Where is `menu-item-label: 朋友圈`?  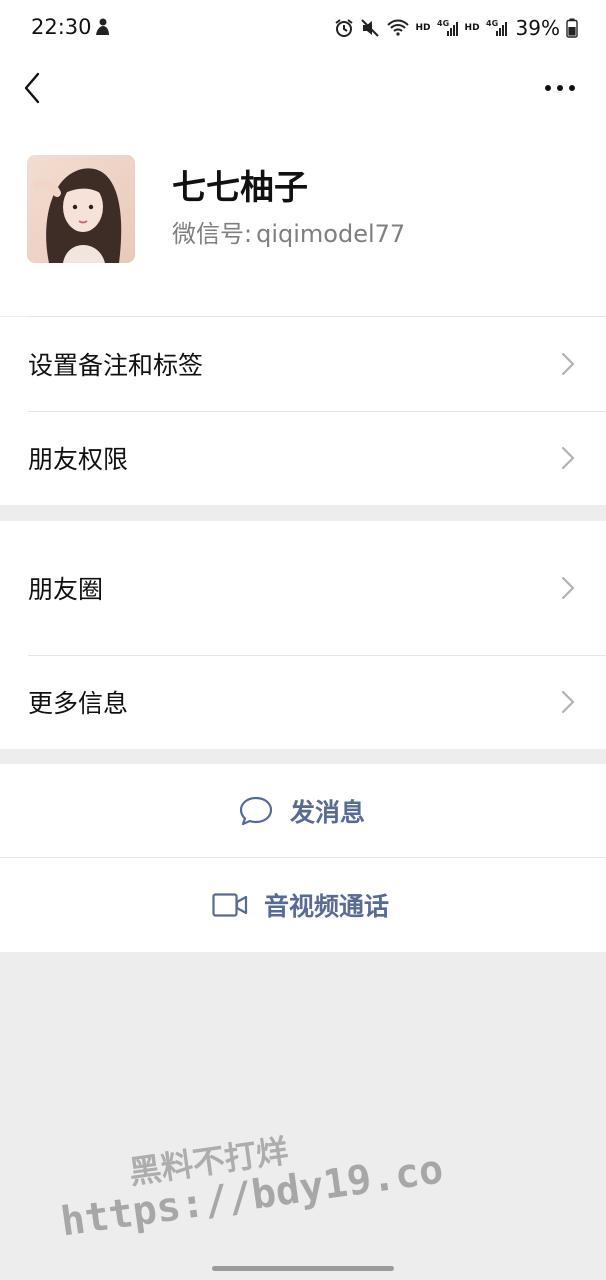 menu-item-label: 朋友圈 is located at coordinates (66, 589).